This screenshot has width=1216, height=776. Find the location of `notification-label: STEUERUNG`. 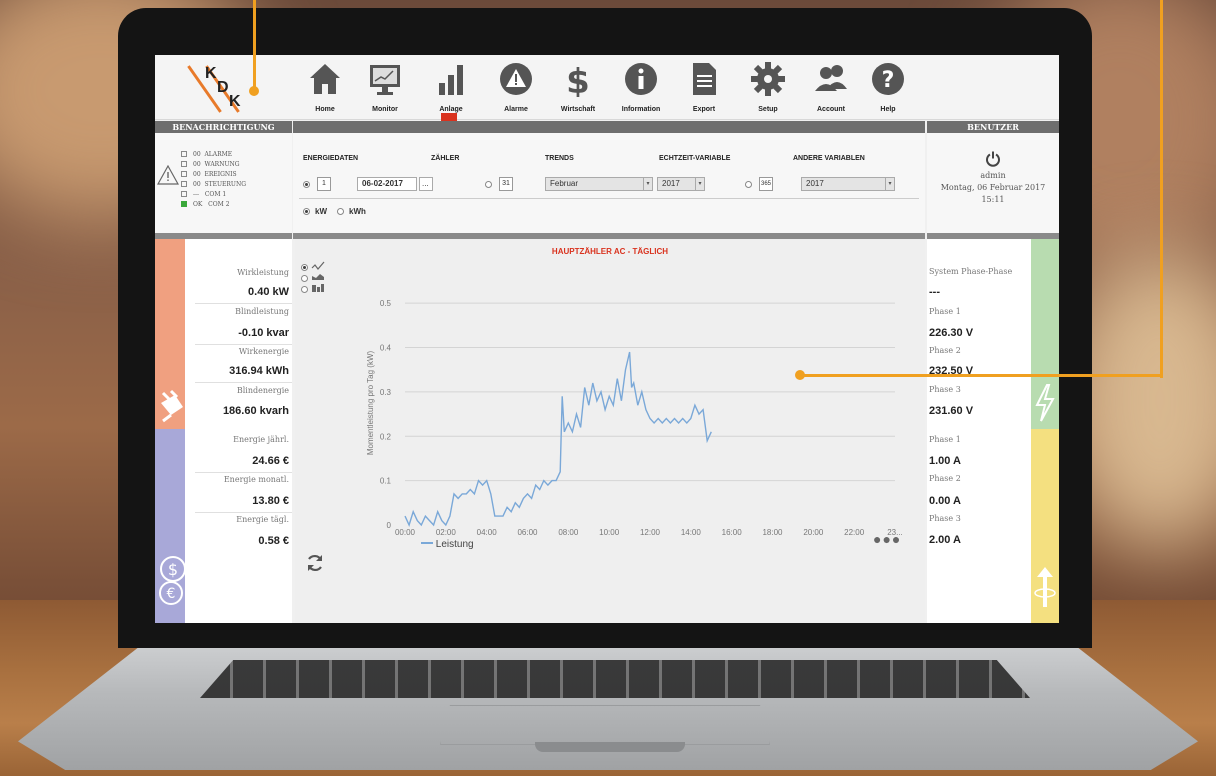

notification-label: STEUERUNG is located at coordinates (225, 184).